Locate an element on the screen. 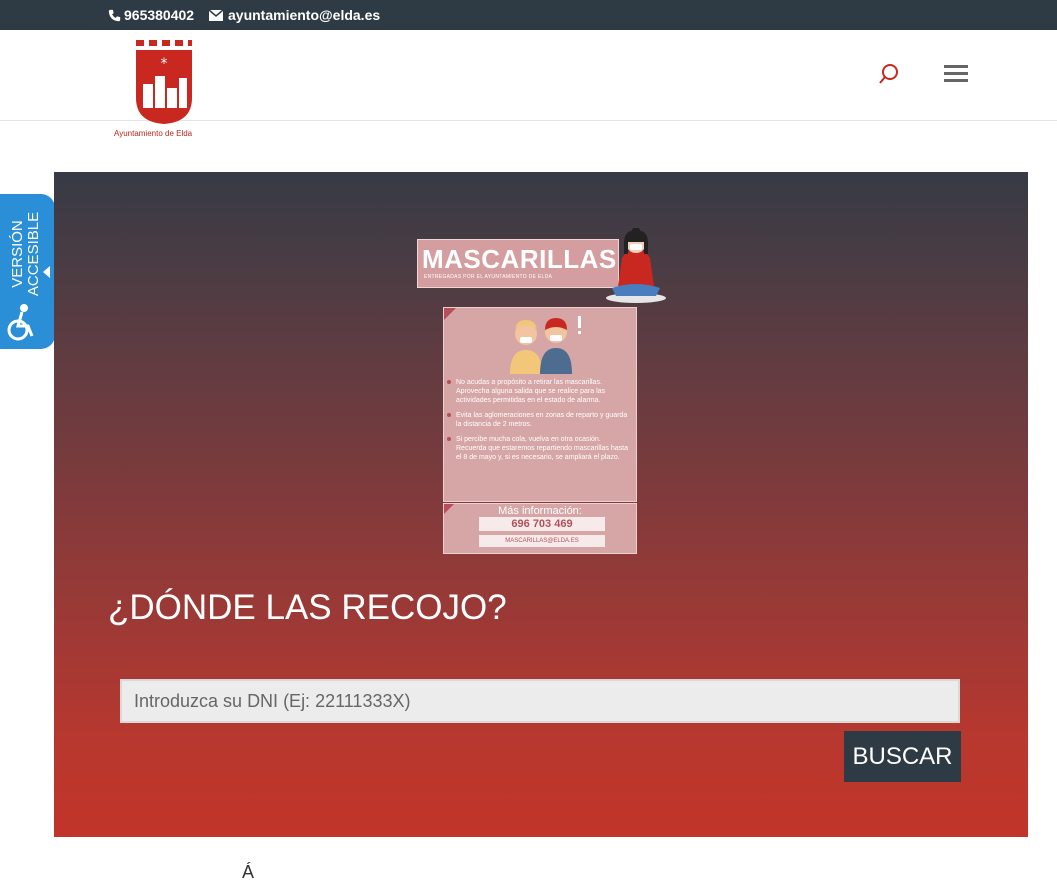 The width and height of the screenshot is (1057, 883). hero-heading: ¿DÓNDE LAS RECOJO? is located at coordinates (307, 607).